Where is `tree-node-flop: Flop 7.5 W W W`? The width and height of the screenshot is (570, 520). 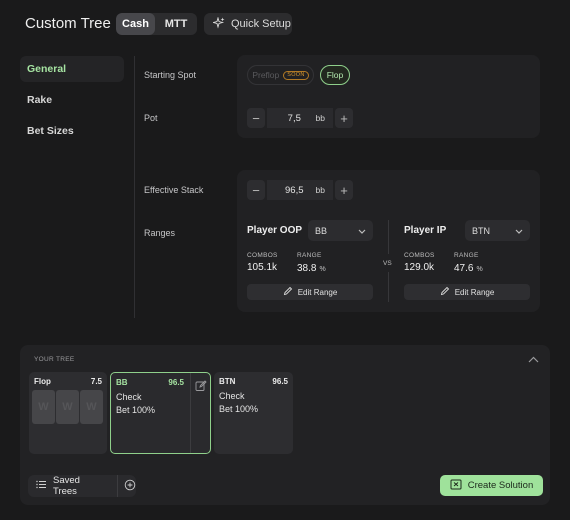 tree-node-flop: Flop 7.5 W W W is located at coordinates (68, 413).